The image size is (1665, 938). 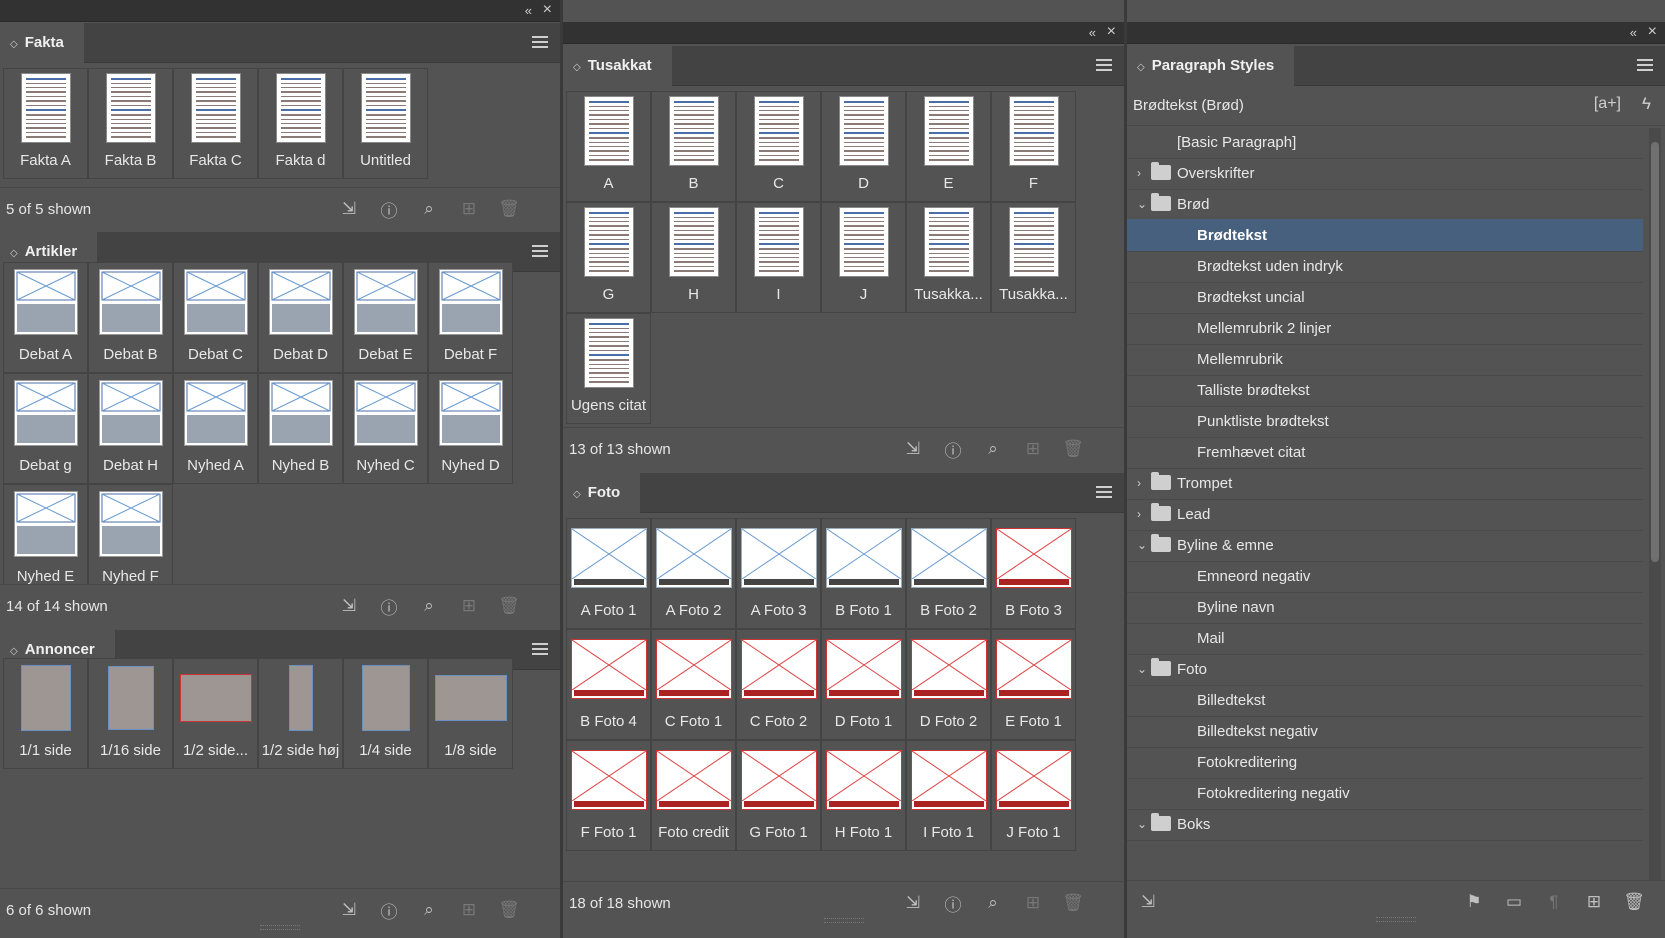 What do you see at coordinates (778, 257) in the screenshot?
I see `library-item: I` at bounding box center [778, 257].